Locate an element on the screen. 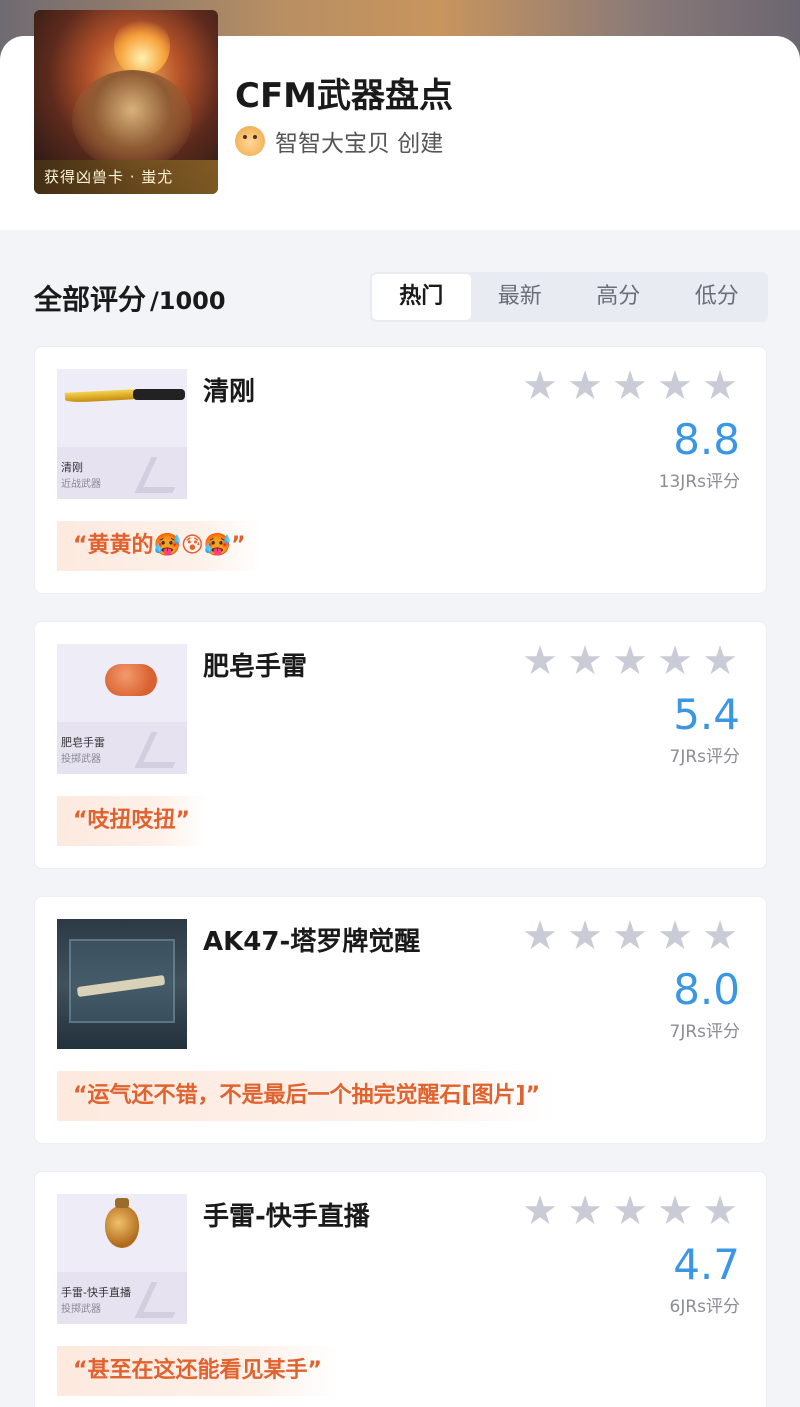  page-title: CFM武器盘点 is located at coordinates (344, 96).